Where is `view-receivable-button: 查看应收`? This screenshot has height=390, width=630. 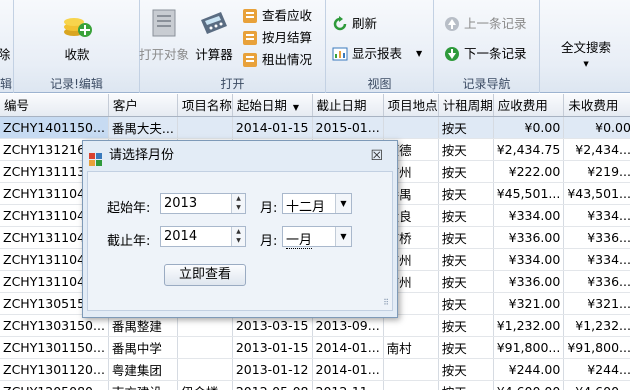
view-receivable-button: 查看应收 is located at coordinates (277, 16).